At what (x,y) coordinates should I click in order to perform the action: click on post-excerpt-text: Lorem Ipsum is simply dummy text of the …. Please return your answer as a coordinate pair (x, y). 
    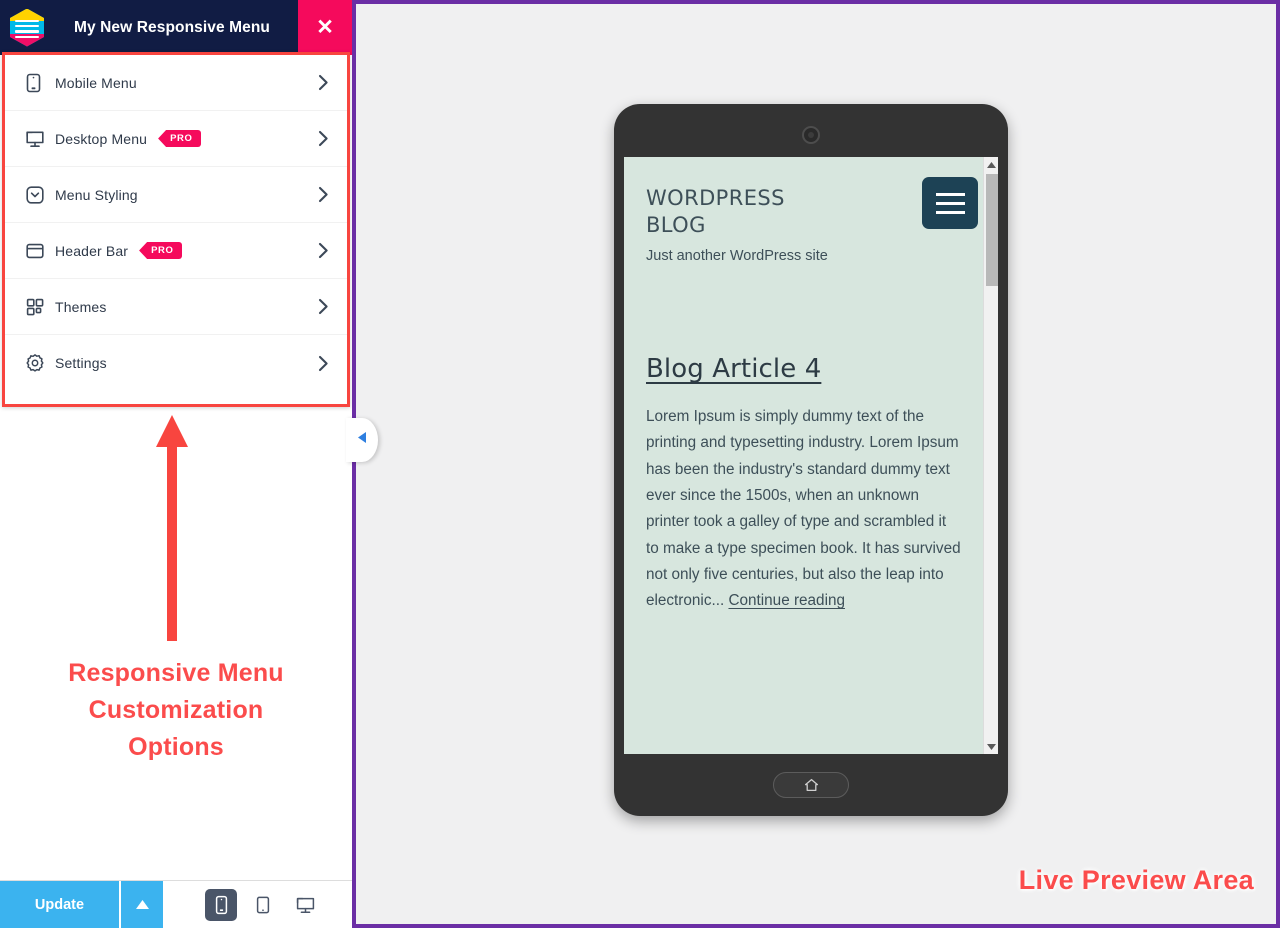
    Looking at the image, I should click on (803, 509).